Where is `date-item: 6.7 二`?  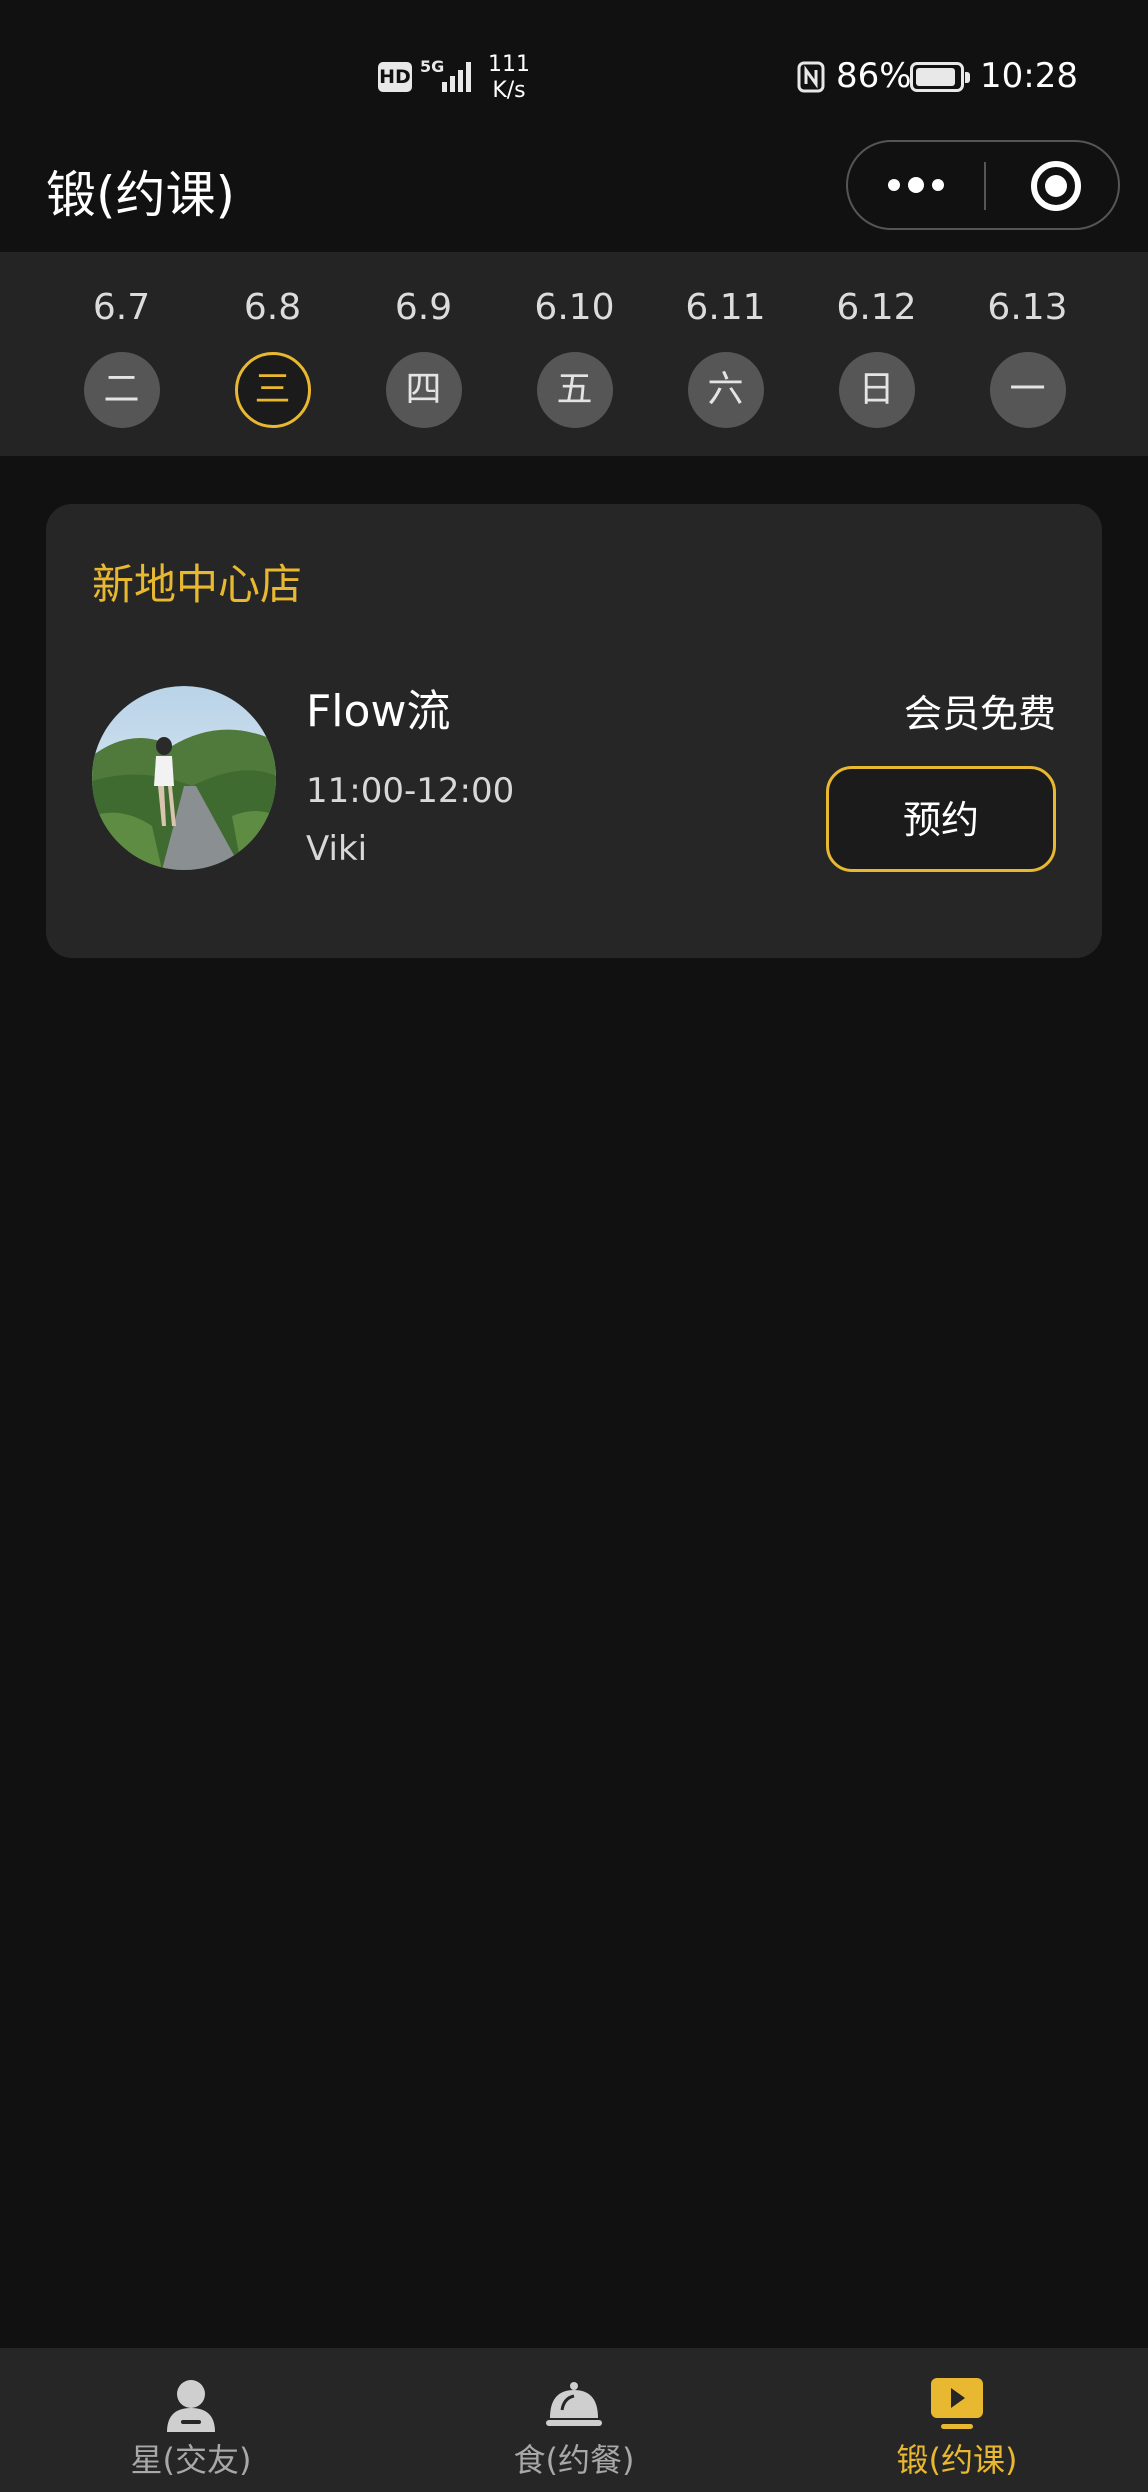
date-item: 6.7 二 is located at coordinates (121, 354).